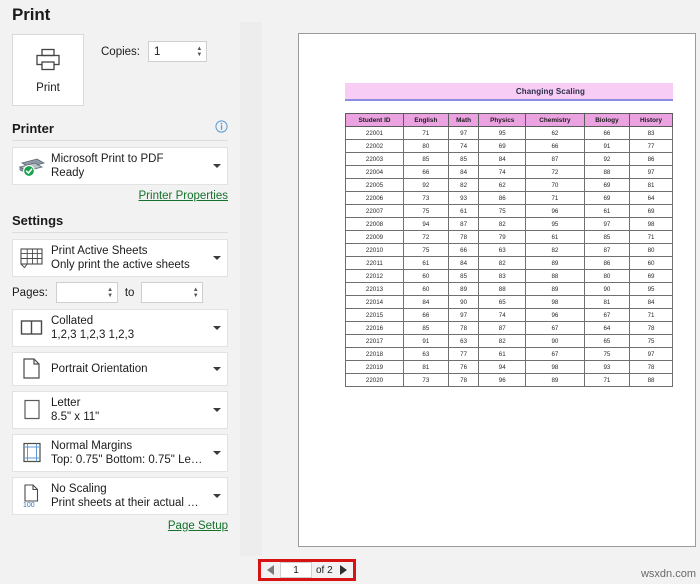  I want to click on print-button-label: Print, so click(48, 87).